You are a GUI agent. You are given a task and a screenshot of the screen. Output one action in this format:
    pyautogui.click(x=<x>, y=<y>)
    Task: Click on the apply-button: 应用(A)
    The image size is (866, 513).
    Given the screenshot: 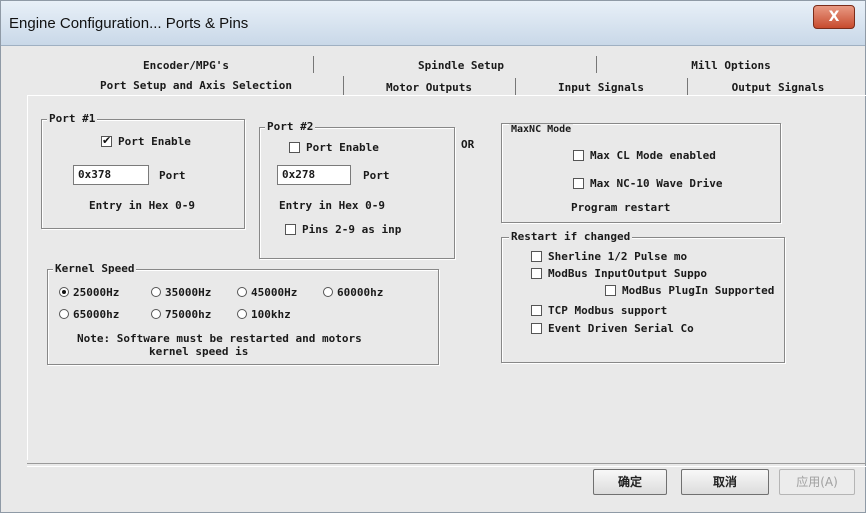 What is the action you would take?
    pyautogui.click(x=817, y=482)
    